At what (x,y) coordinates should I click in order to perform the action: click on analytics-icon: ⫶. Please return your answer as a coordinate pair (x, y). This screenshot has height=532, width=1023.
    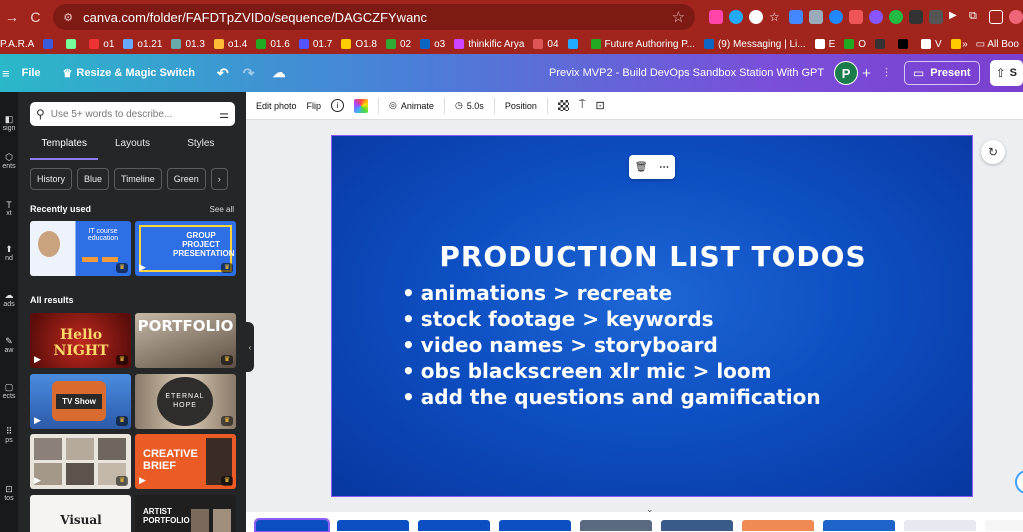
    Looking at the image, I should click on (886, 73).